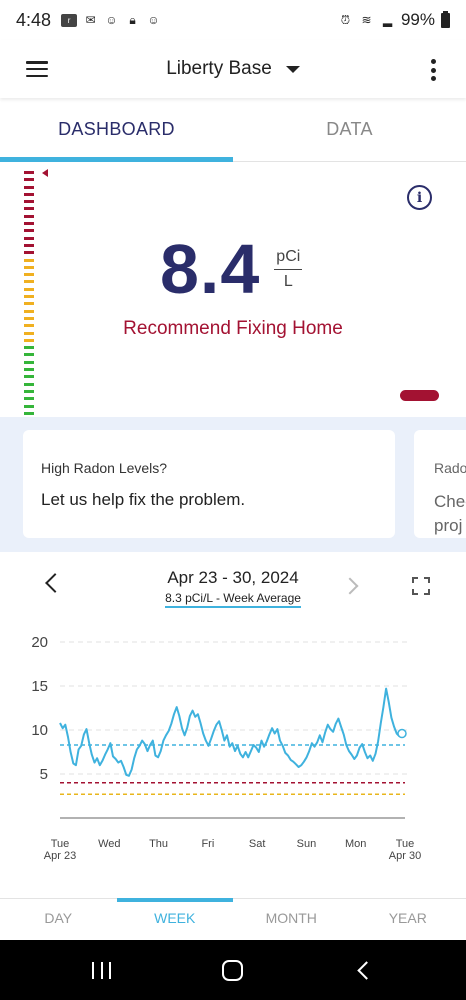 This screenshot has width=466, height=1000. I want to click on info-icon: i, so click(419, 197).